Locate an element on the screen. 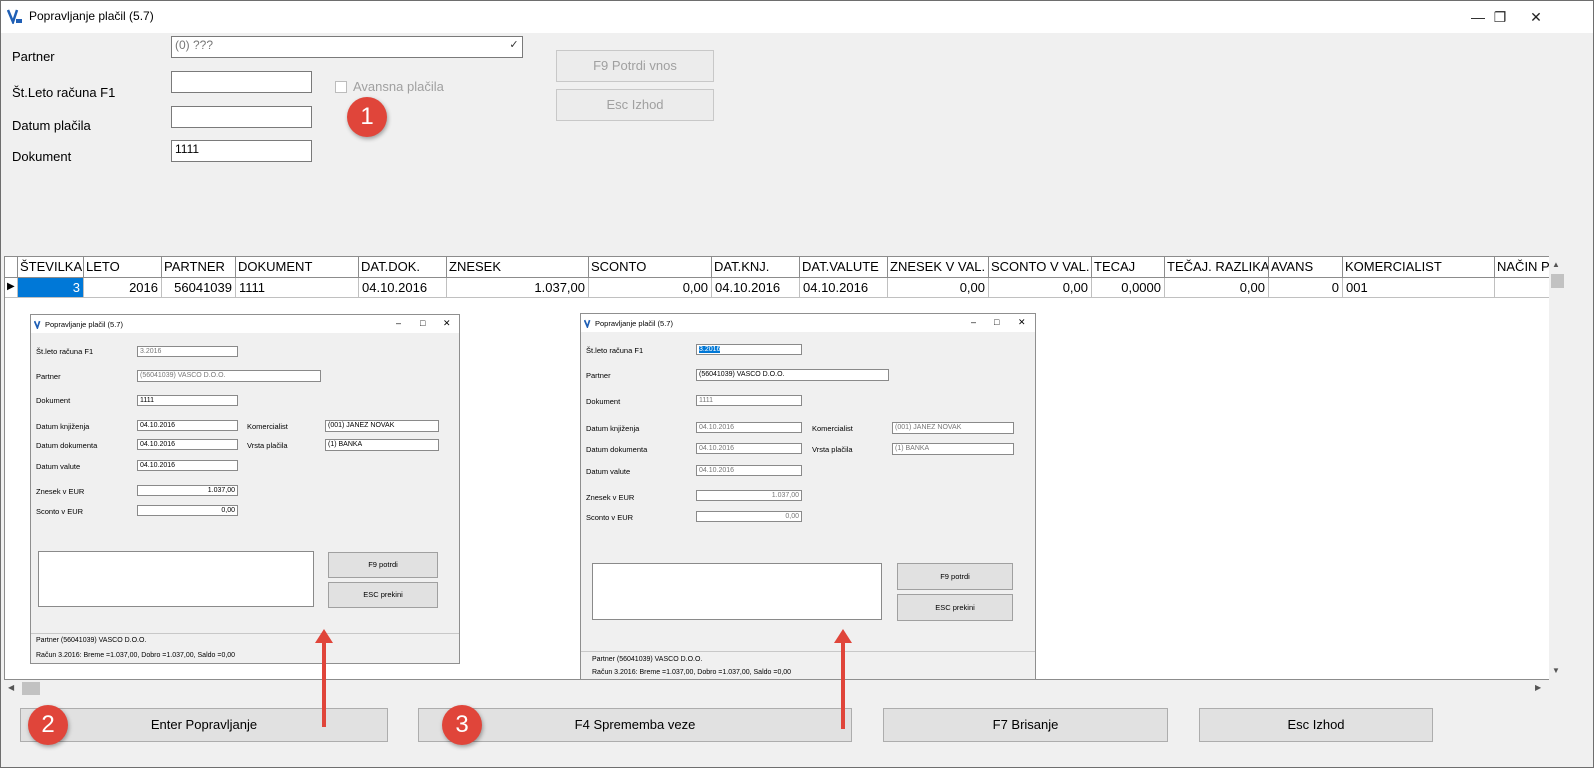  datum-input is located at coordinates (241, 117).